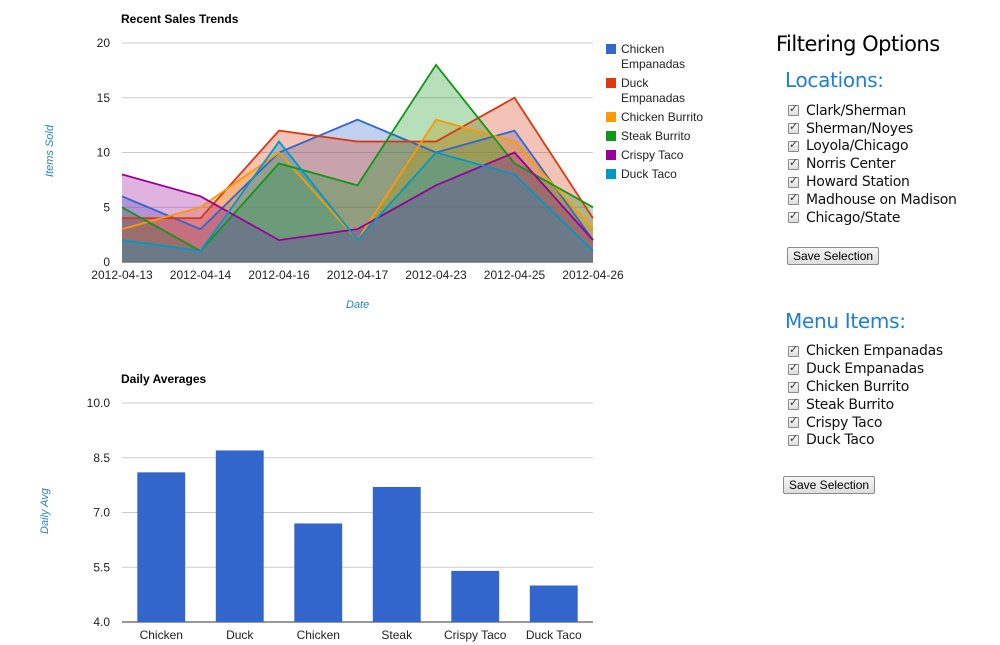 Image resolution: width=1000 pixels, height=645 pixels. I want to click on averages-x-tick-label: Crispy Taco, so click(475, 635).